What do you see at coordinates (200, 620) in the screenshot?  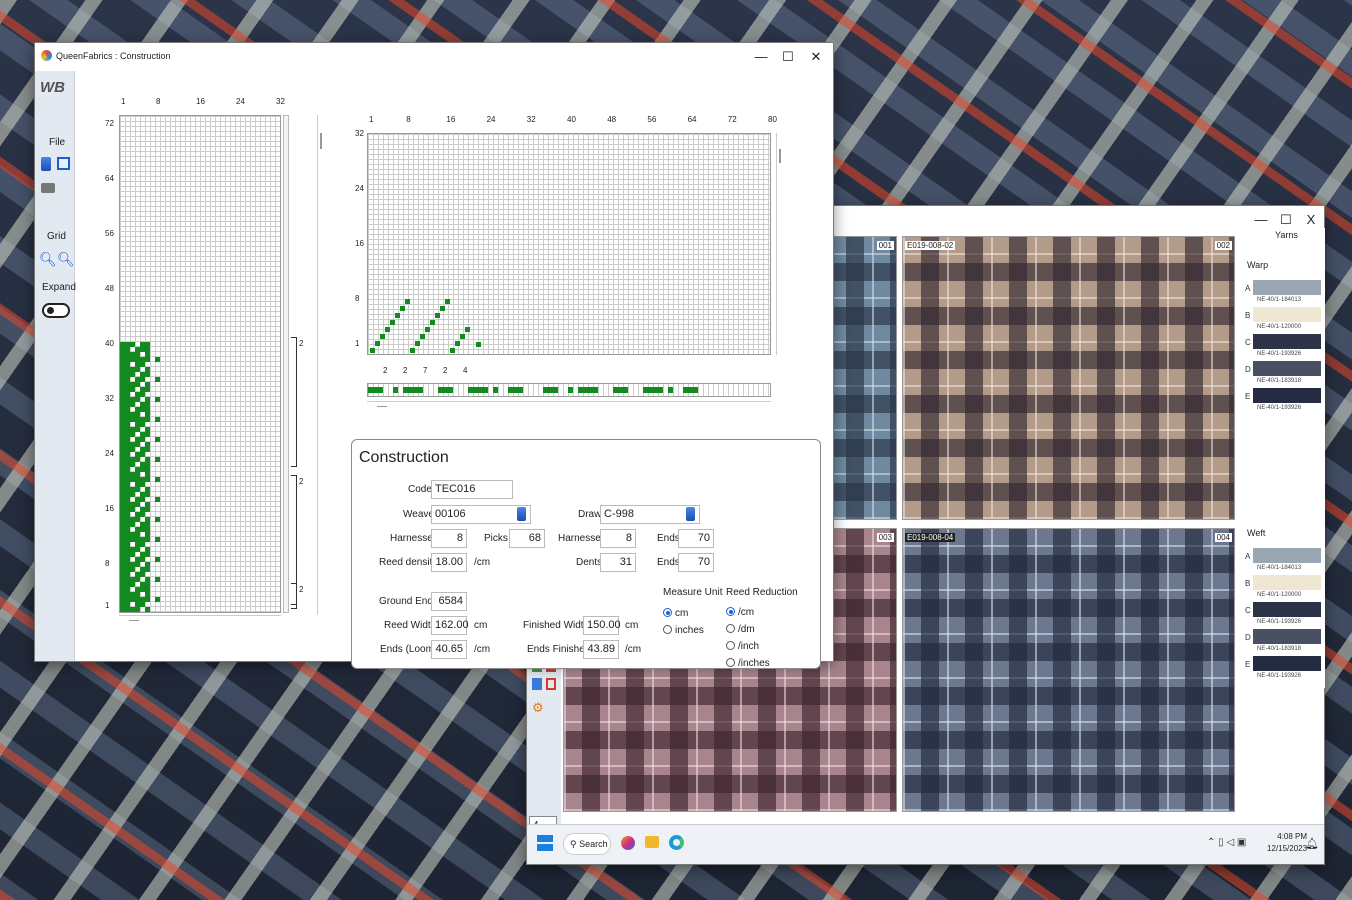 I see `left-grid-hscroll` at bounding box center [200, 620].